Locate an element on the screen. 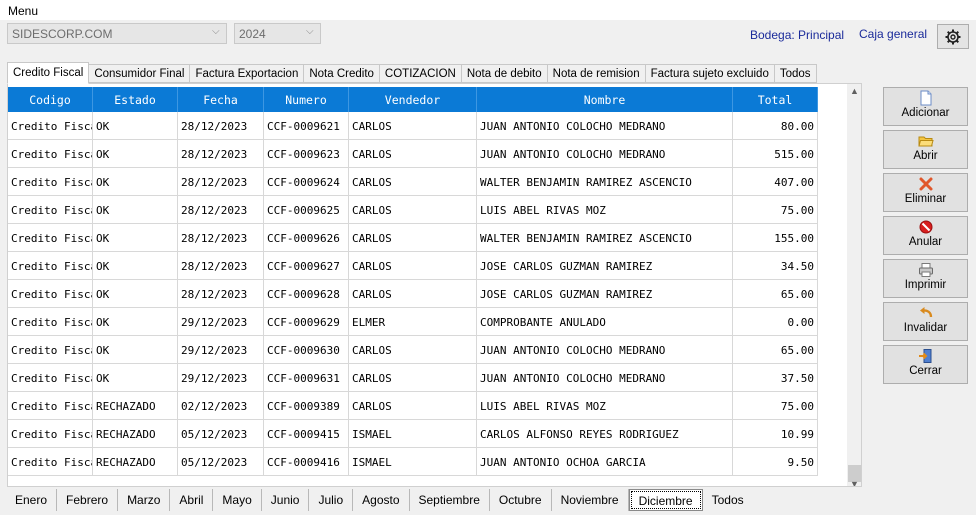 Image resolution: width=976 pixels, height=515 pixels. tab-factura-sujeto-excluido: Factura sujeto excluido is located at coordinates (710, 73).